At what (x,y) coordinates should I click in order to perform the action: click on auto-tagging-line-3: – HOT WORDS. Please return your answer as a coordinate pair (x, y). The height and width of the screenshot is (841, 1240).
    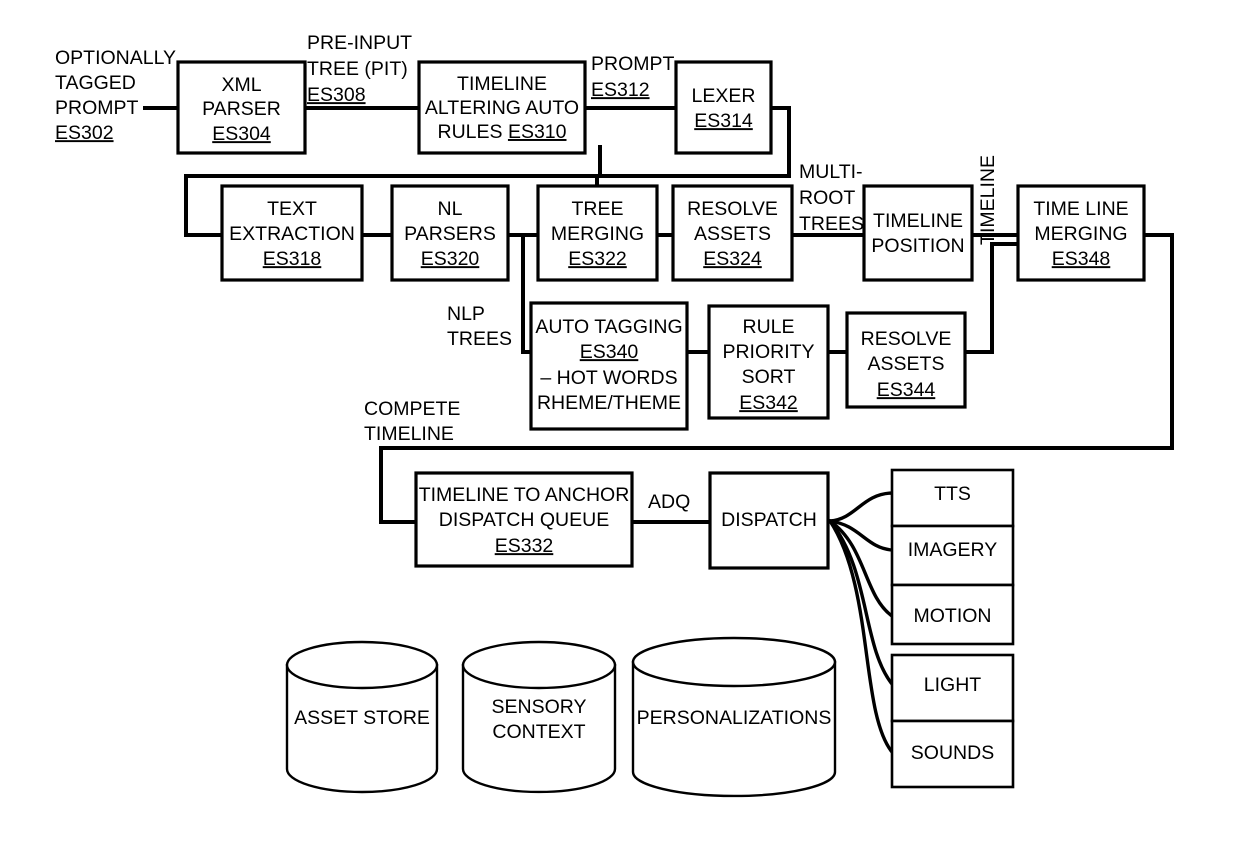
    Looking at the image, I should click on (608, 378).